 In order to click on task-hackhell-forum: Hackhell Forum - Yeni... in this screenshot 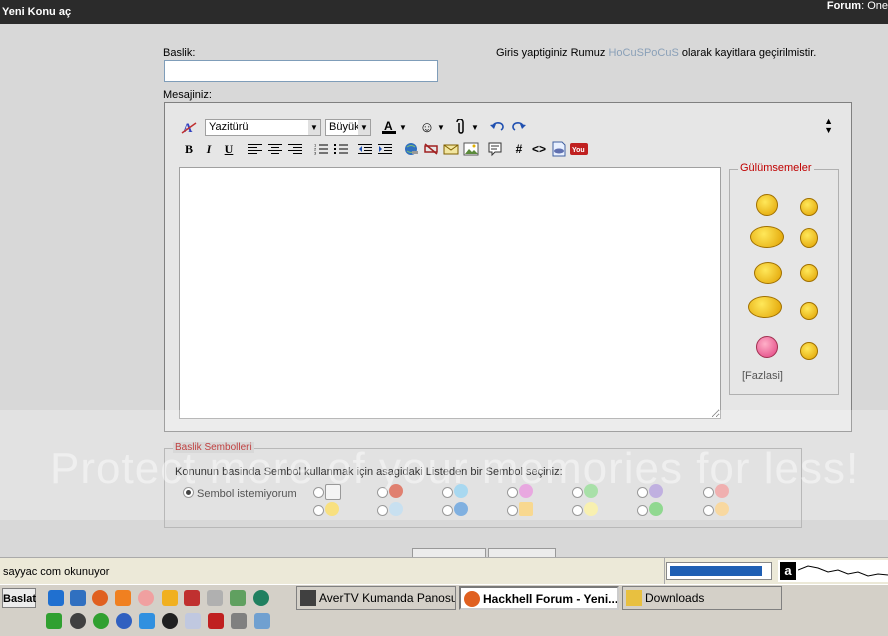, I will do `click(539, 598)`.